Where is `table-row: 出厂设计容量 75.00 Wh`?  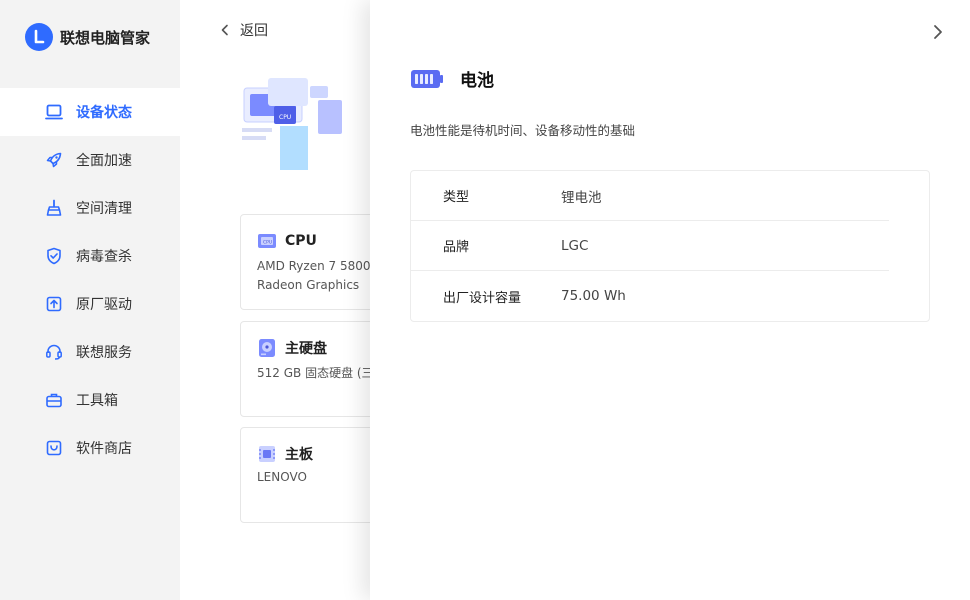 table-row: 出厂设计容量 75.00 Wh is located at coordinates (650, 296).